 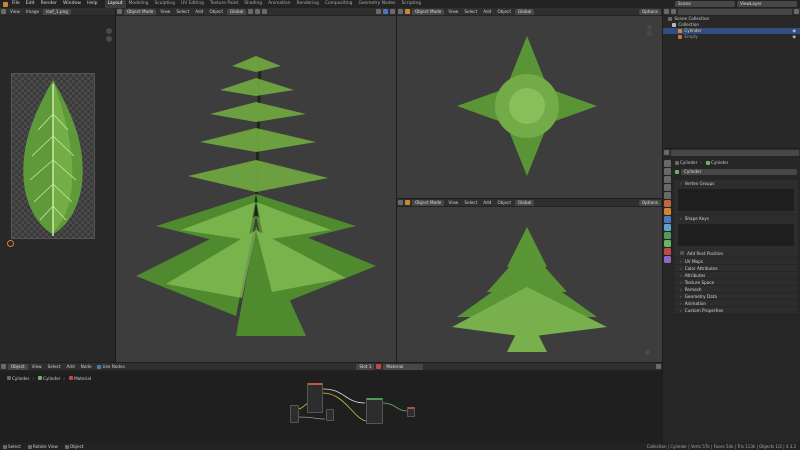 I want to click on render-tab-icon, so click(x=667, y=171).